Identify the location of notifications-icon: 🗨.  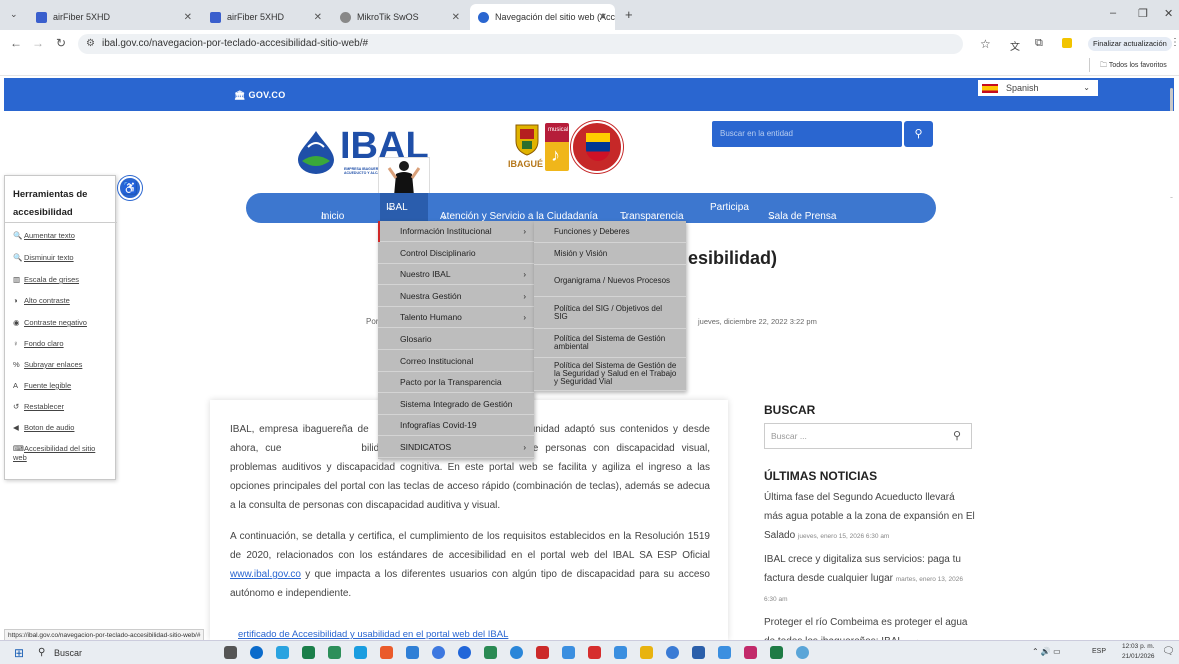
(1168, 651).